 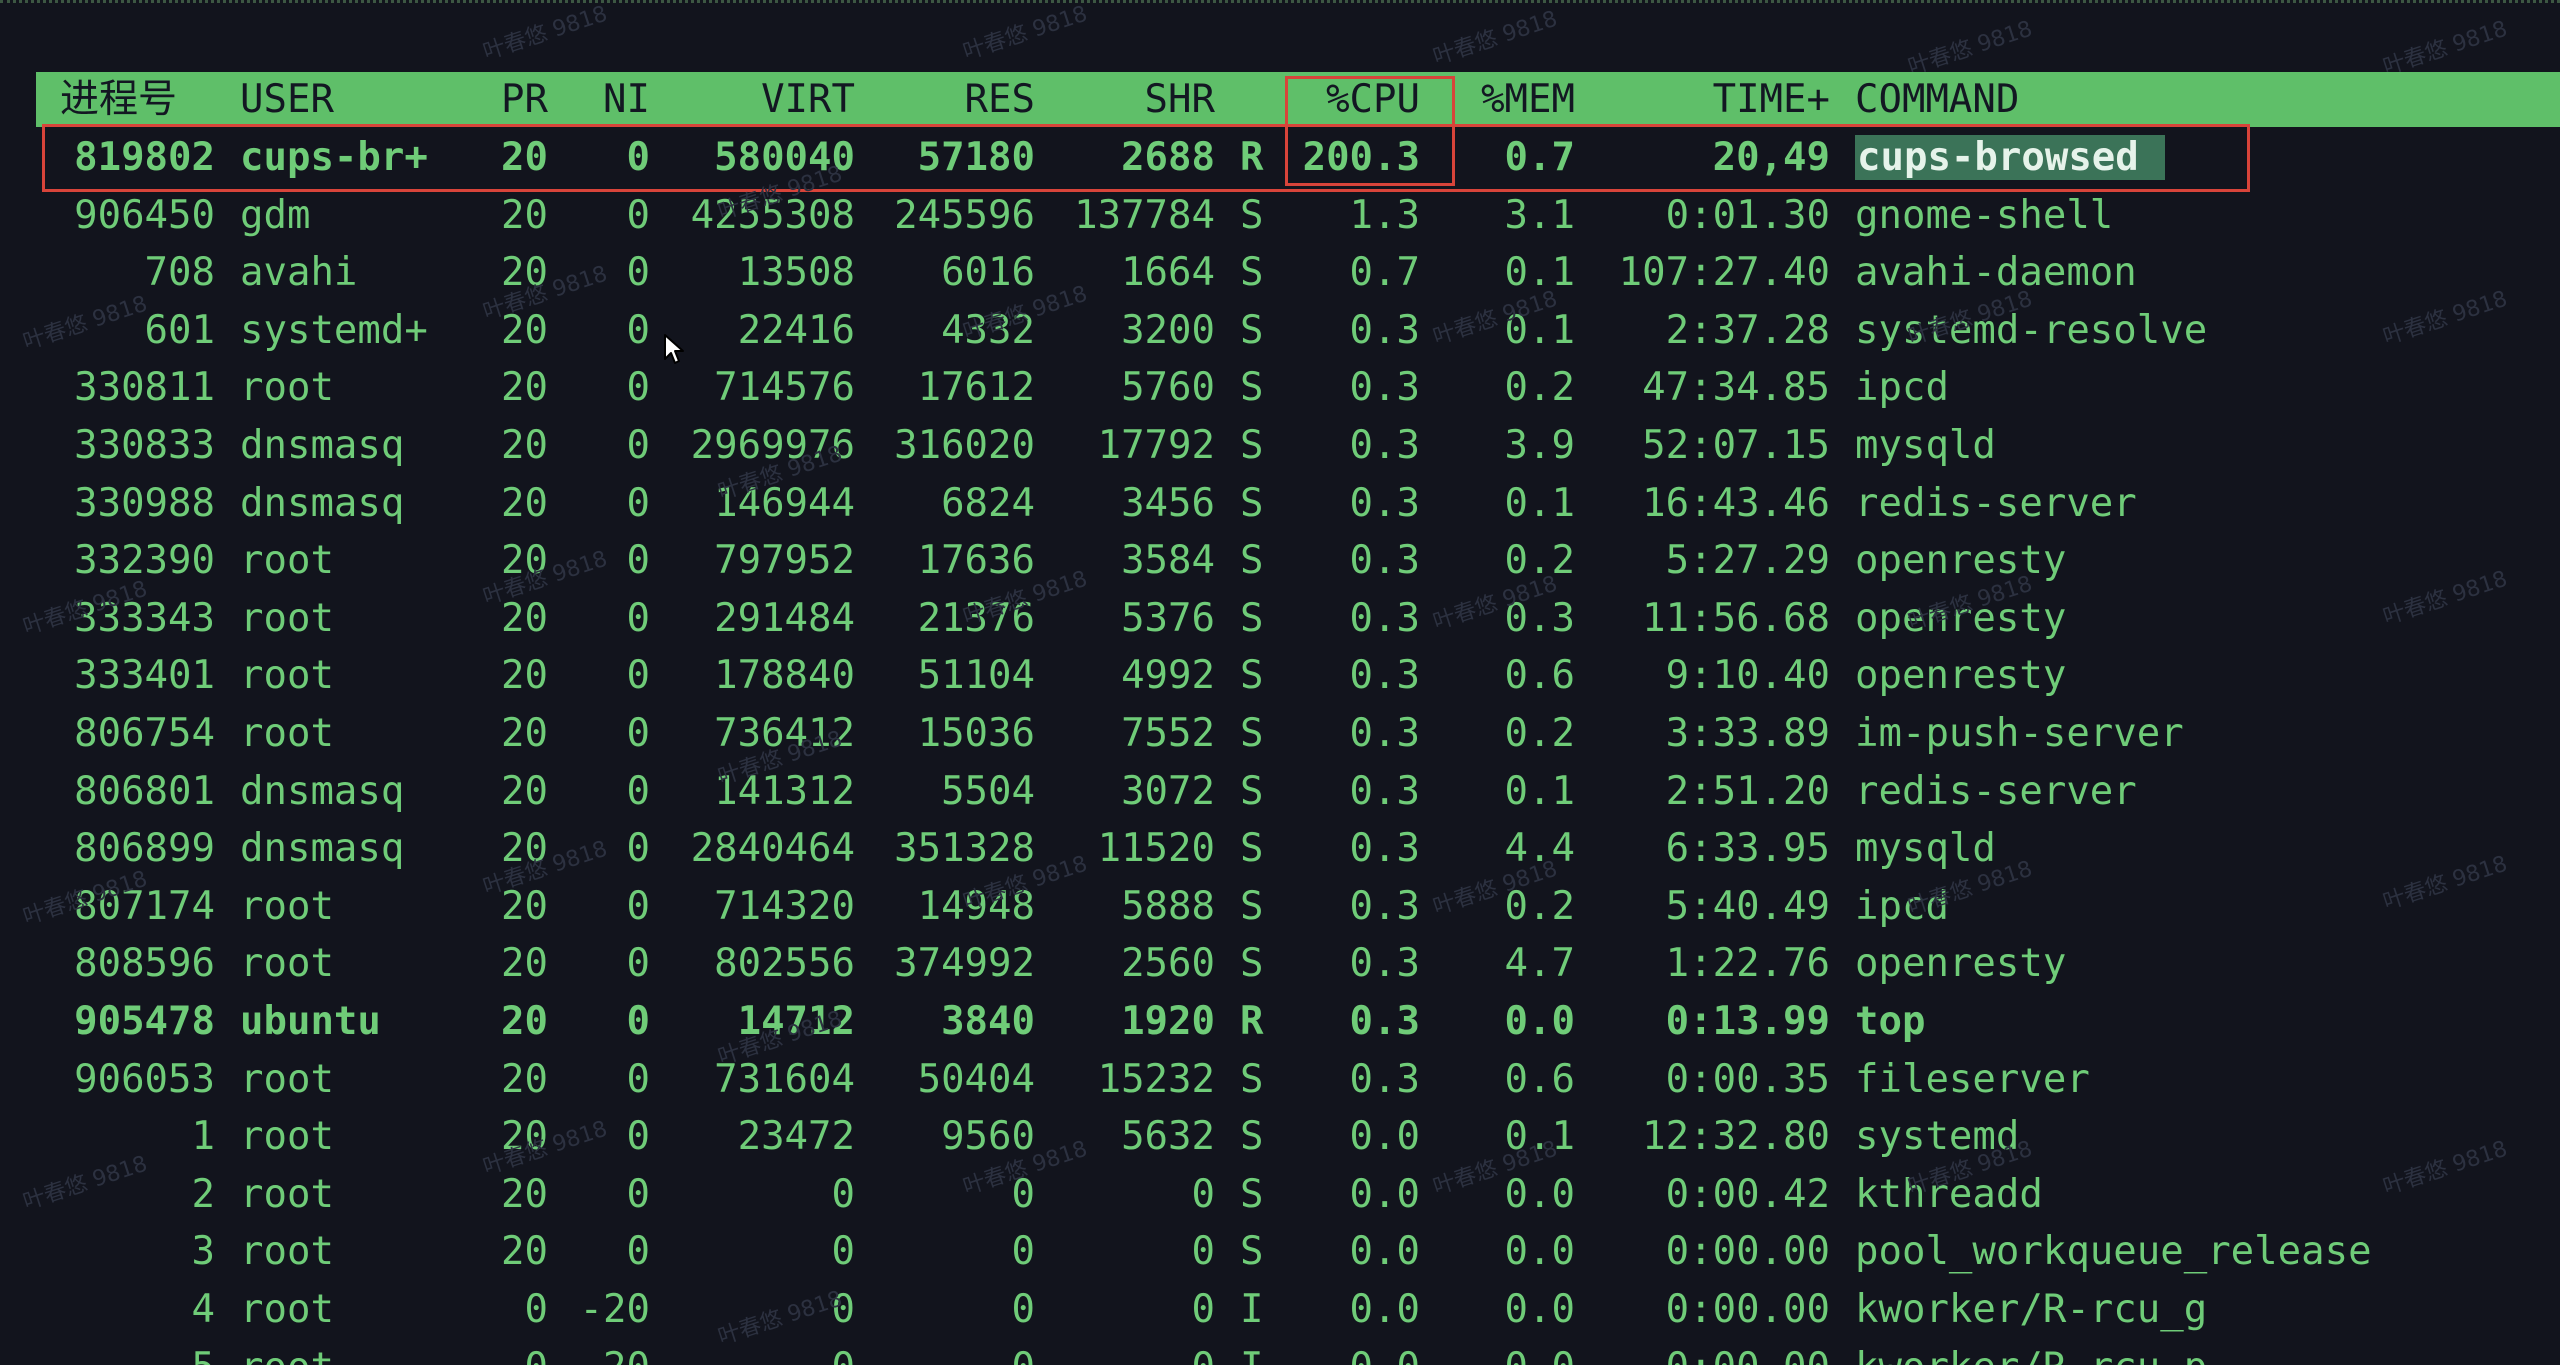 I want to click on header-time: TIME+, so click(x=1771, y=99).